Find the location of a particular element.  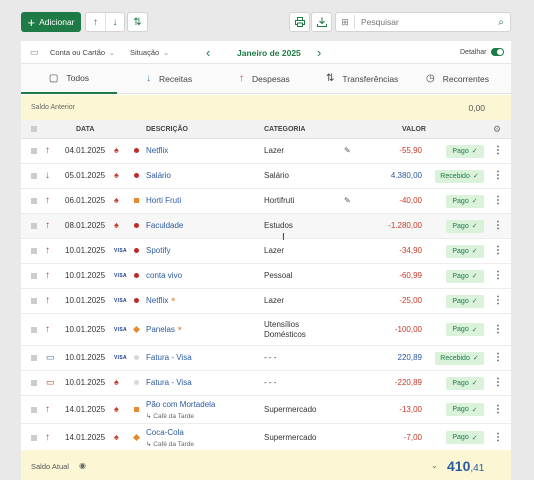

sort-down-button: ↓ is located at coordinates (114, 22).